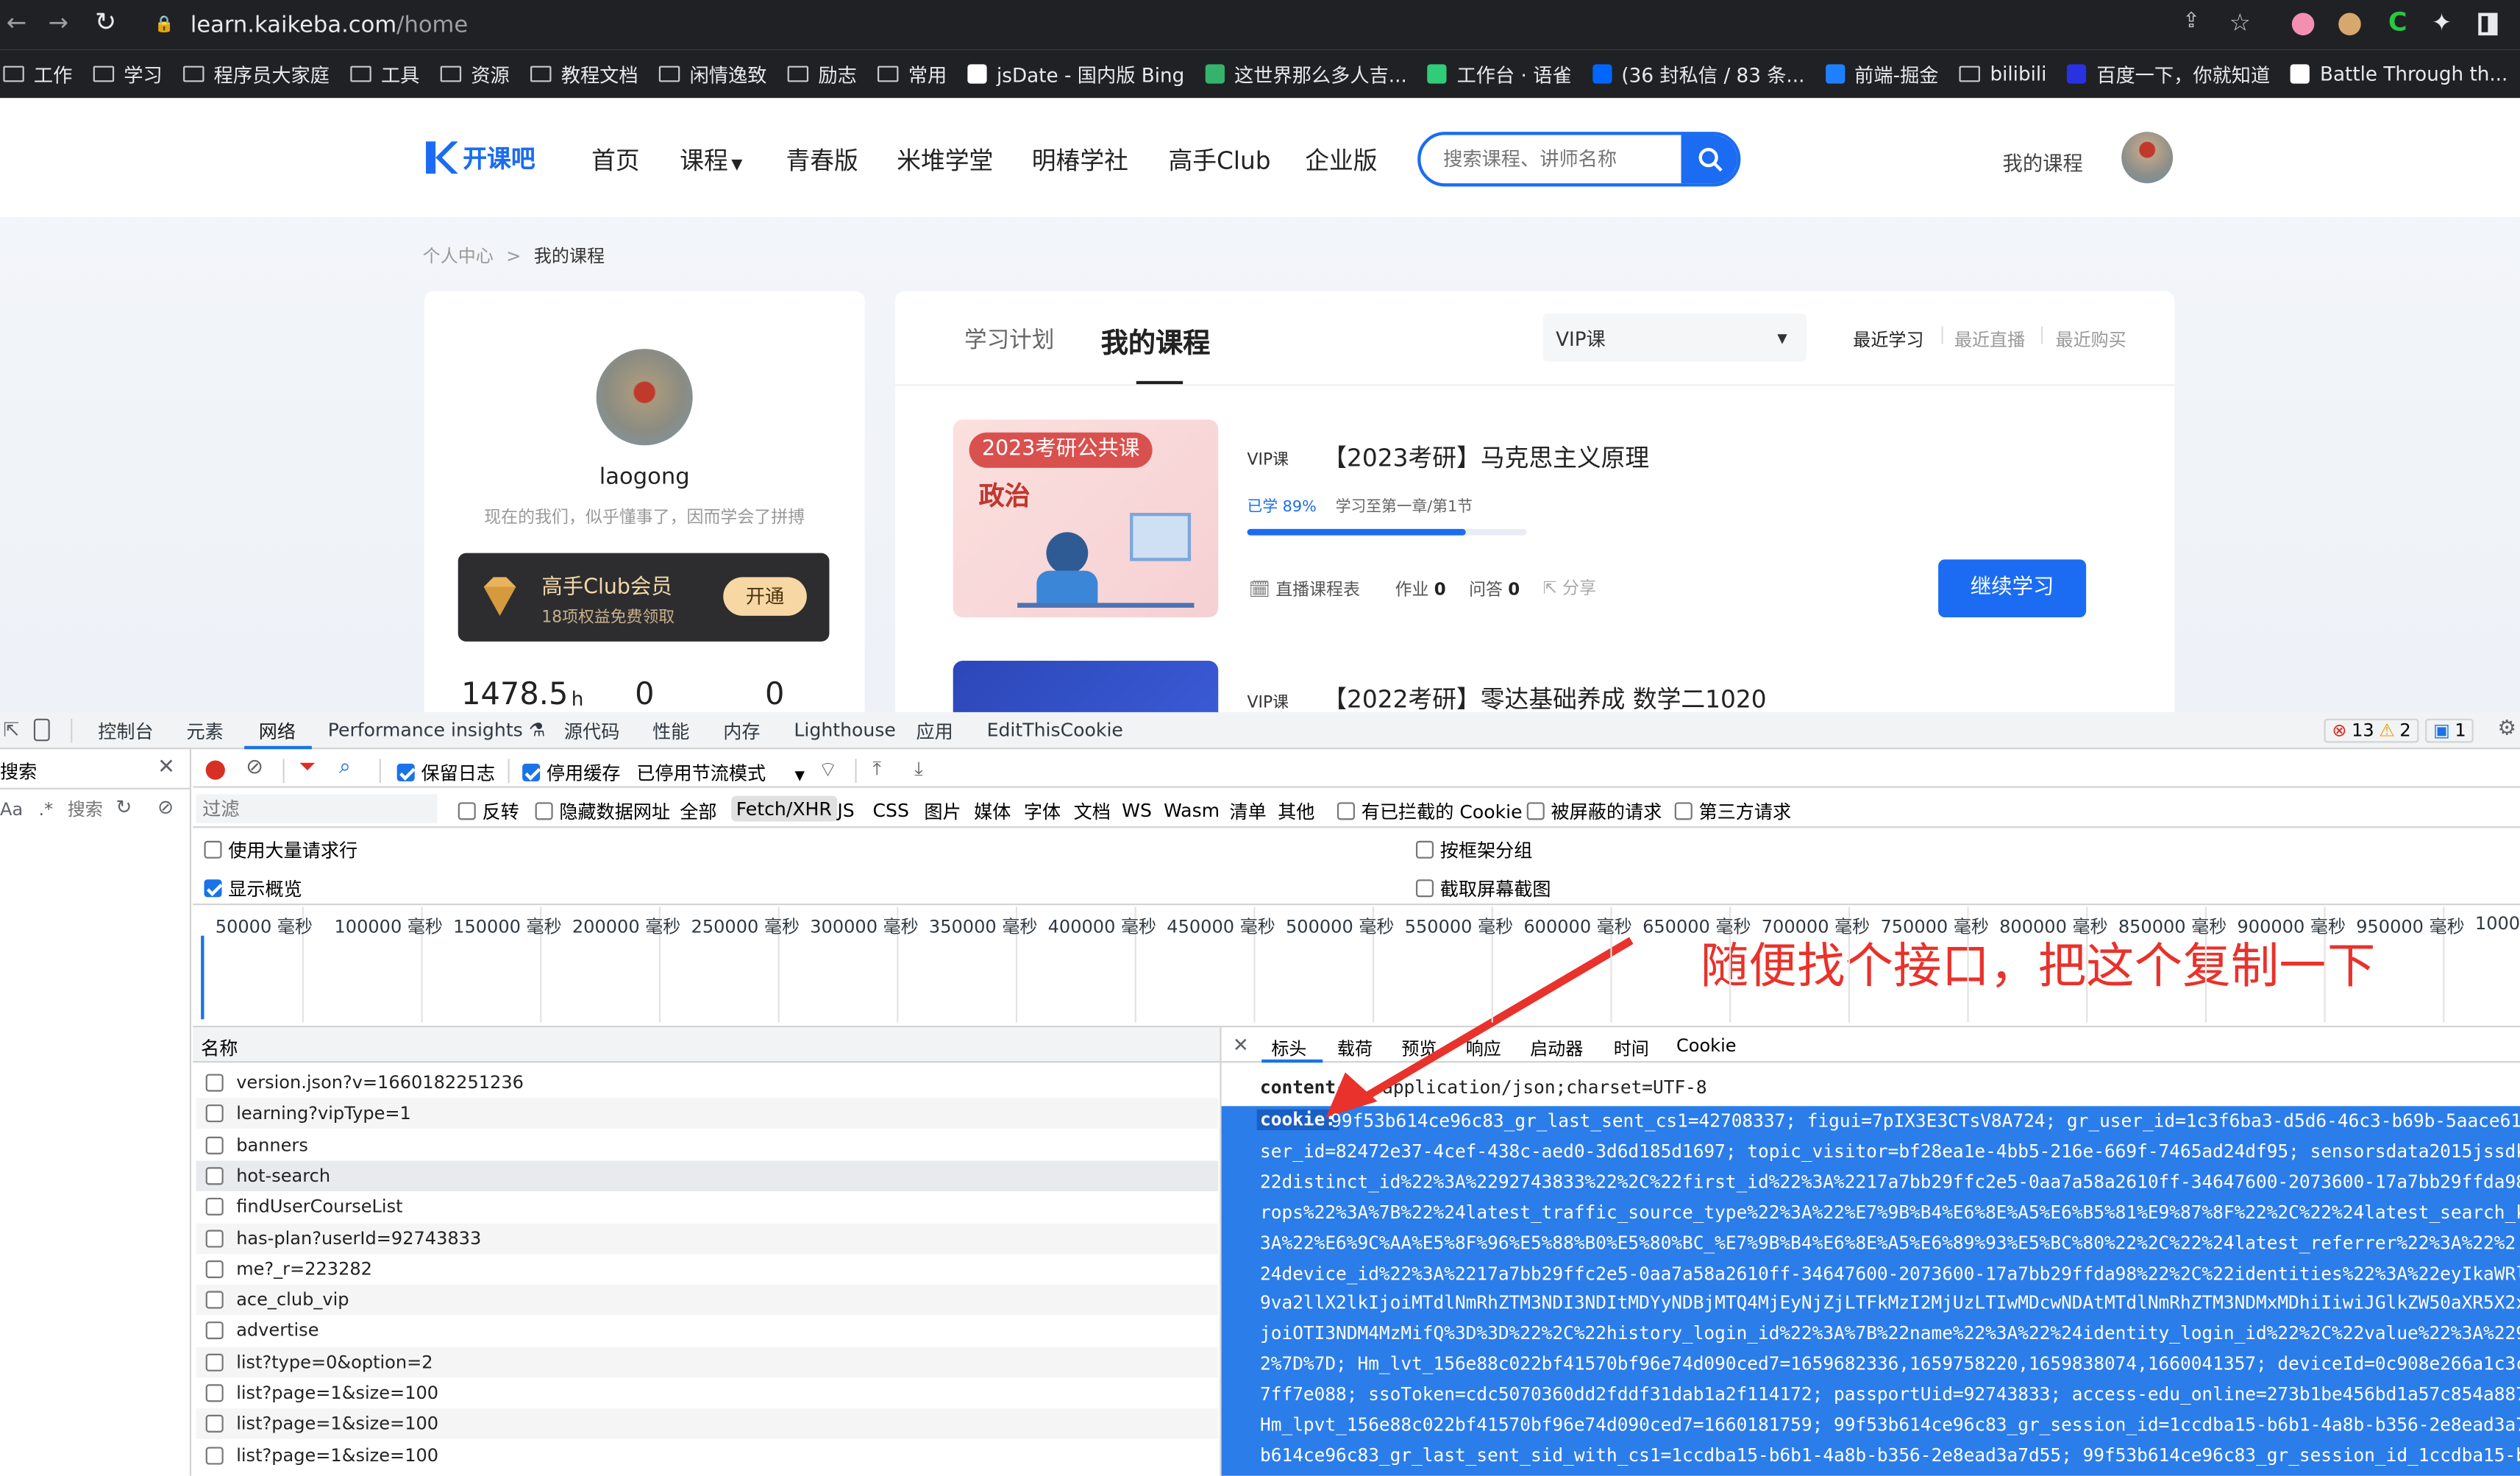 The image size is (2520, 1476). What do you see at coordinates (720, 774) in the screenshot?
I see `throttle-select: 已停用节流模式 ▼` at bounding box center [720, 774].